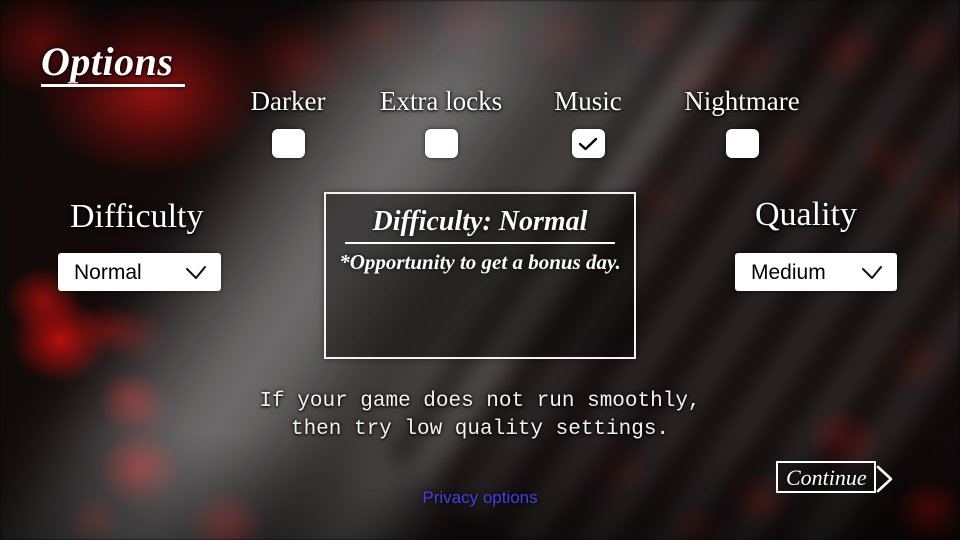  I want to click on continue-button-label: Continue, so click(826, 477).